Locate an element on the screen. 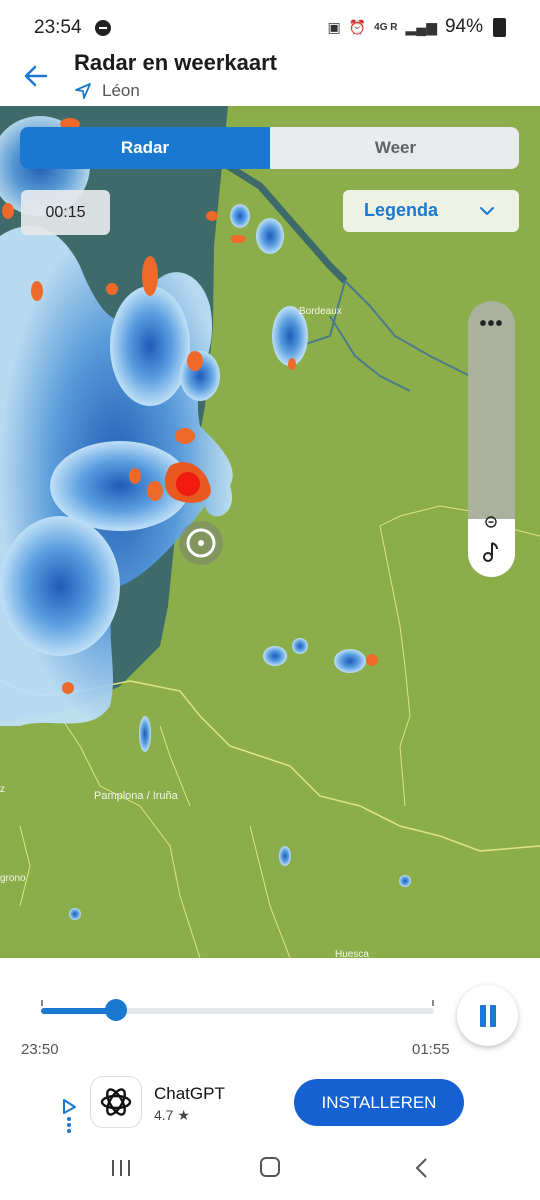 This screenshot has height=1200, width=540. status-icons: ▣ ⏰ 4G R ▂▄▆ 94% is located at coordinates (416, 27).